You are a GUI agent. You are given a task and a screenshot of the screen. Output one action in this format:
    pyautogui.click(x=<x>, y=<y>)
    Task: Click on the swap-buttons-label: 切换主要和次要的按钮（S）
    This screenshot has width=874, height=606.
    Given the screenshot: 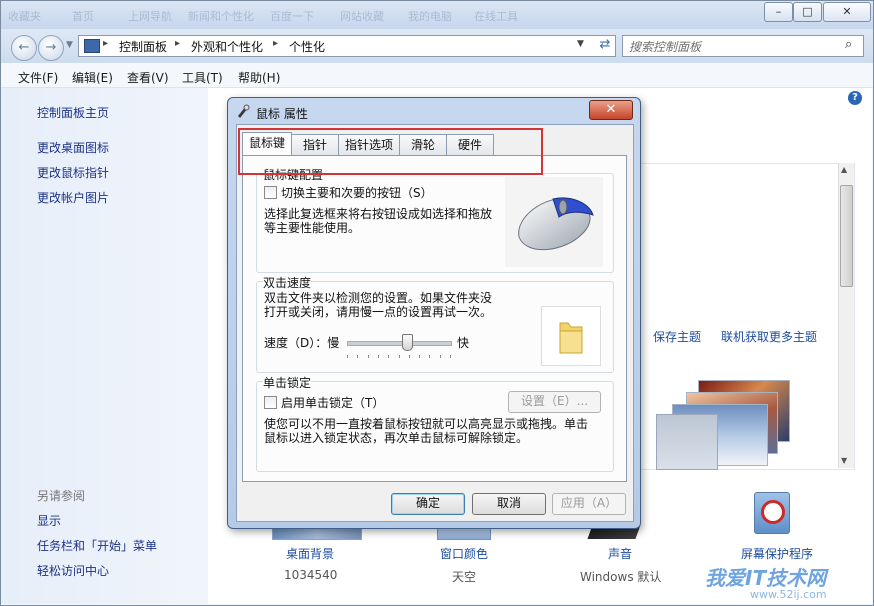 What is the action you would take?
    pyautogui.click(x=357, y=192)
    